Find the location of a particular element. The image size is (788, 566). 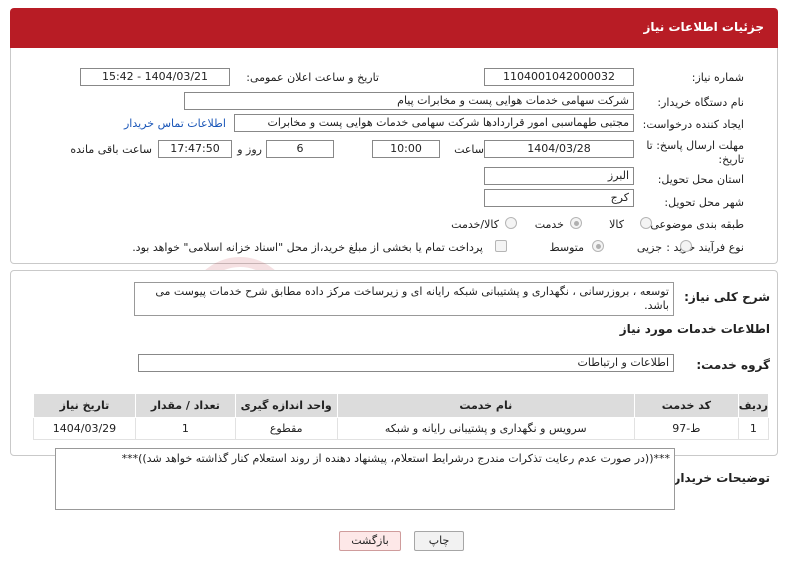

col-need-date: تاریخ نیاز is located at coordinates (84, 405).